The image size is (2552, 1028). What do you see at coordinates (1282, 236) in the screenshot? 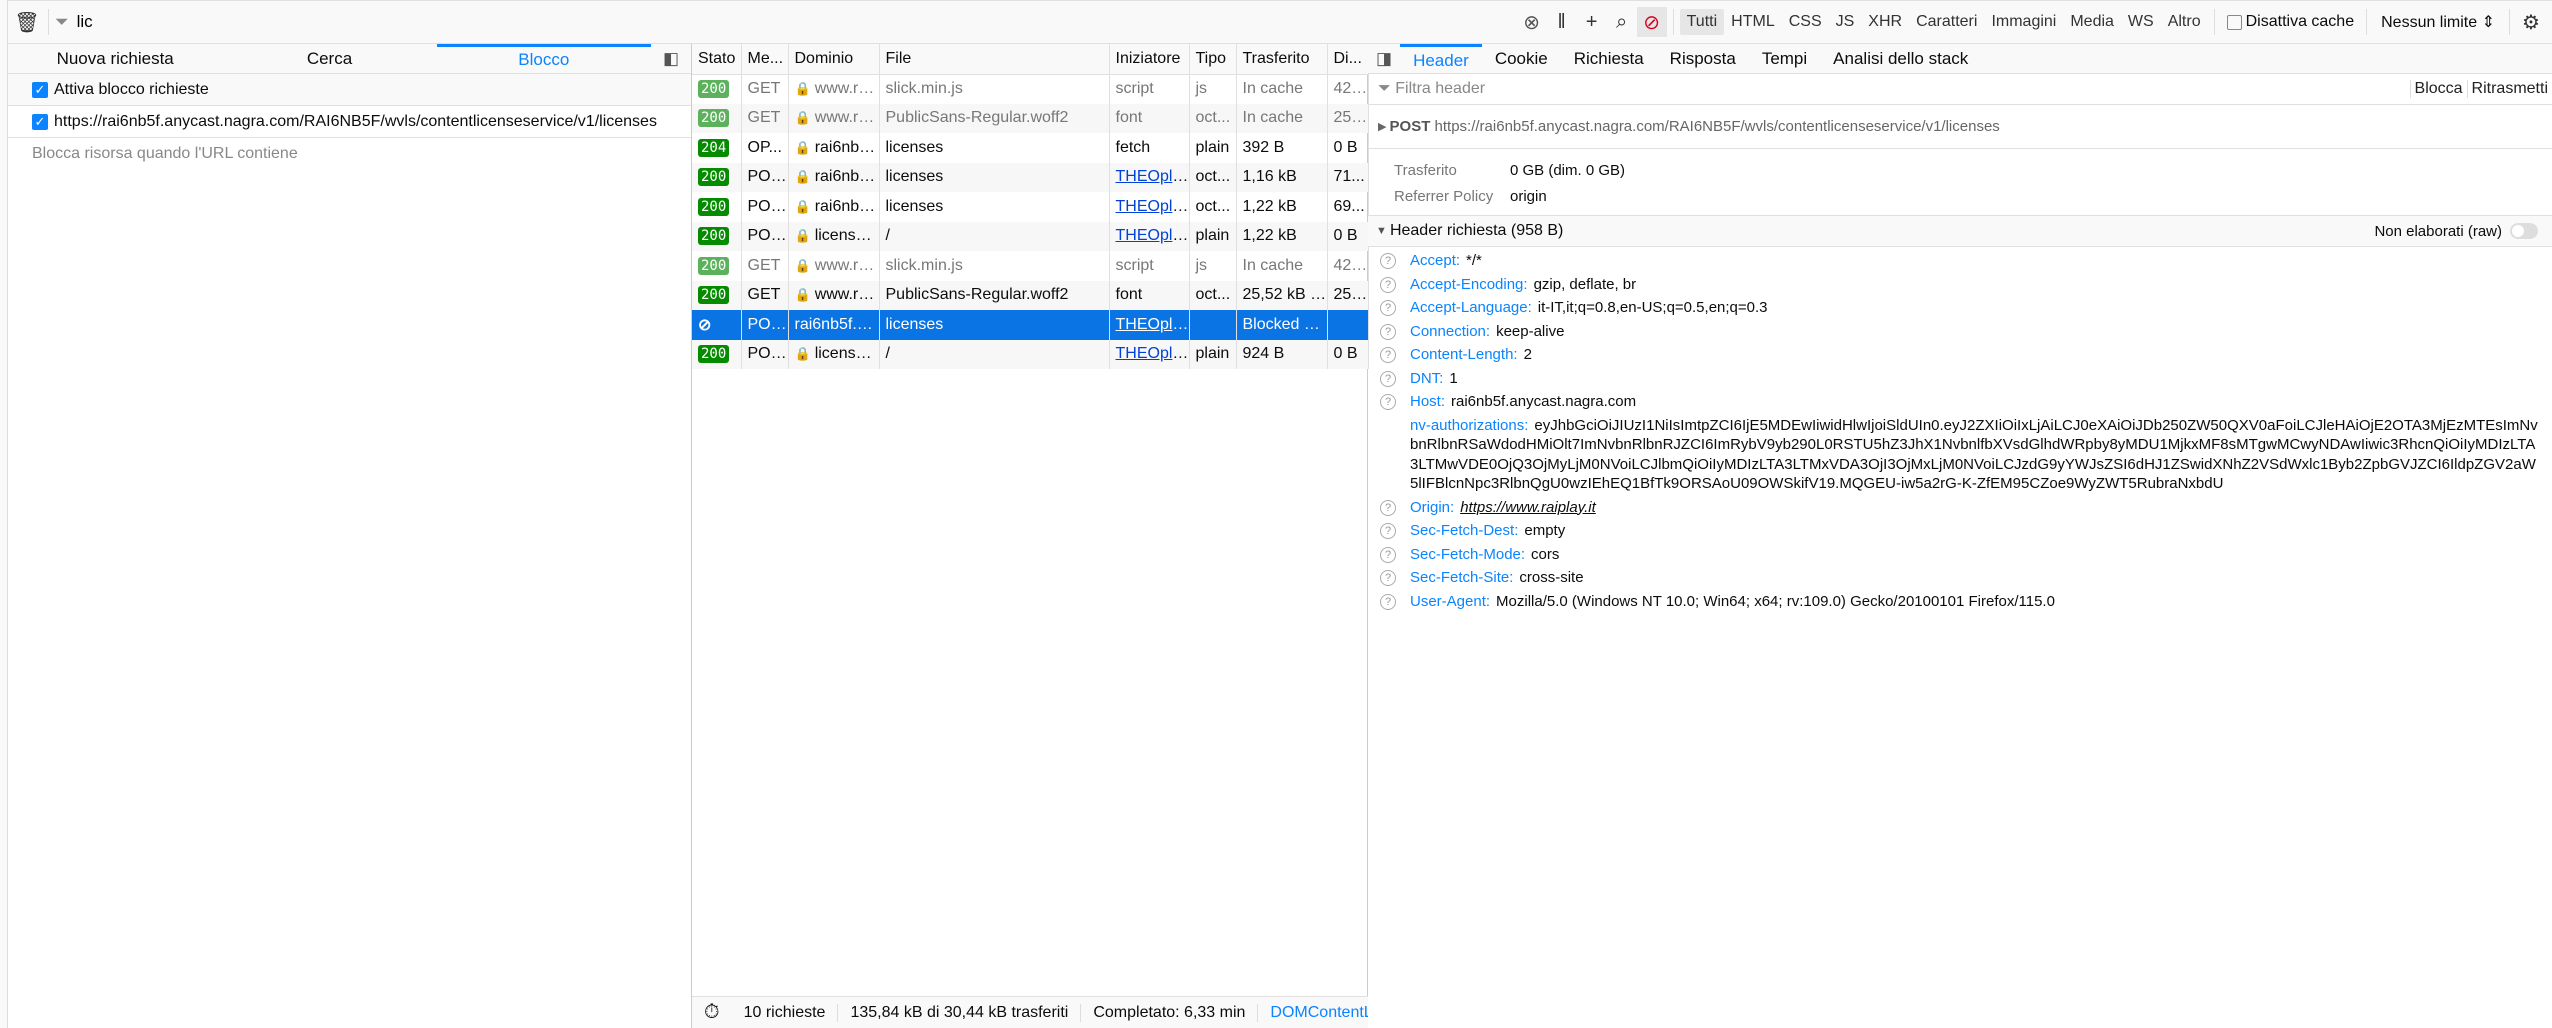
I see `cell-transferred: 1,22 kB` at bounding box center [1282, 236].